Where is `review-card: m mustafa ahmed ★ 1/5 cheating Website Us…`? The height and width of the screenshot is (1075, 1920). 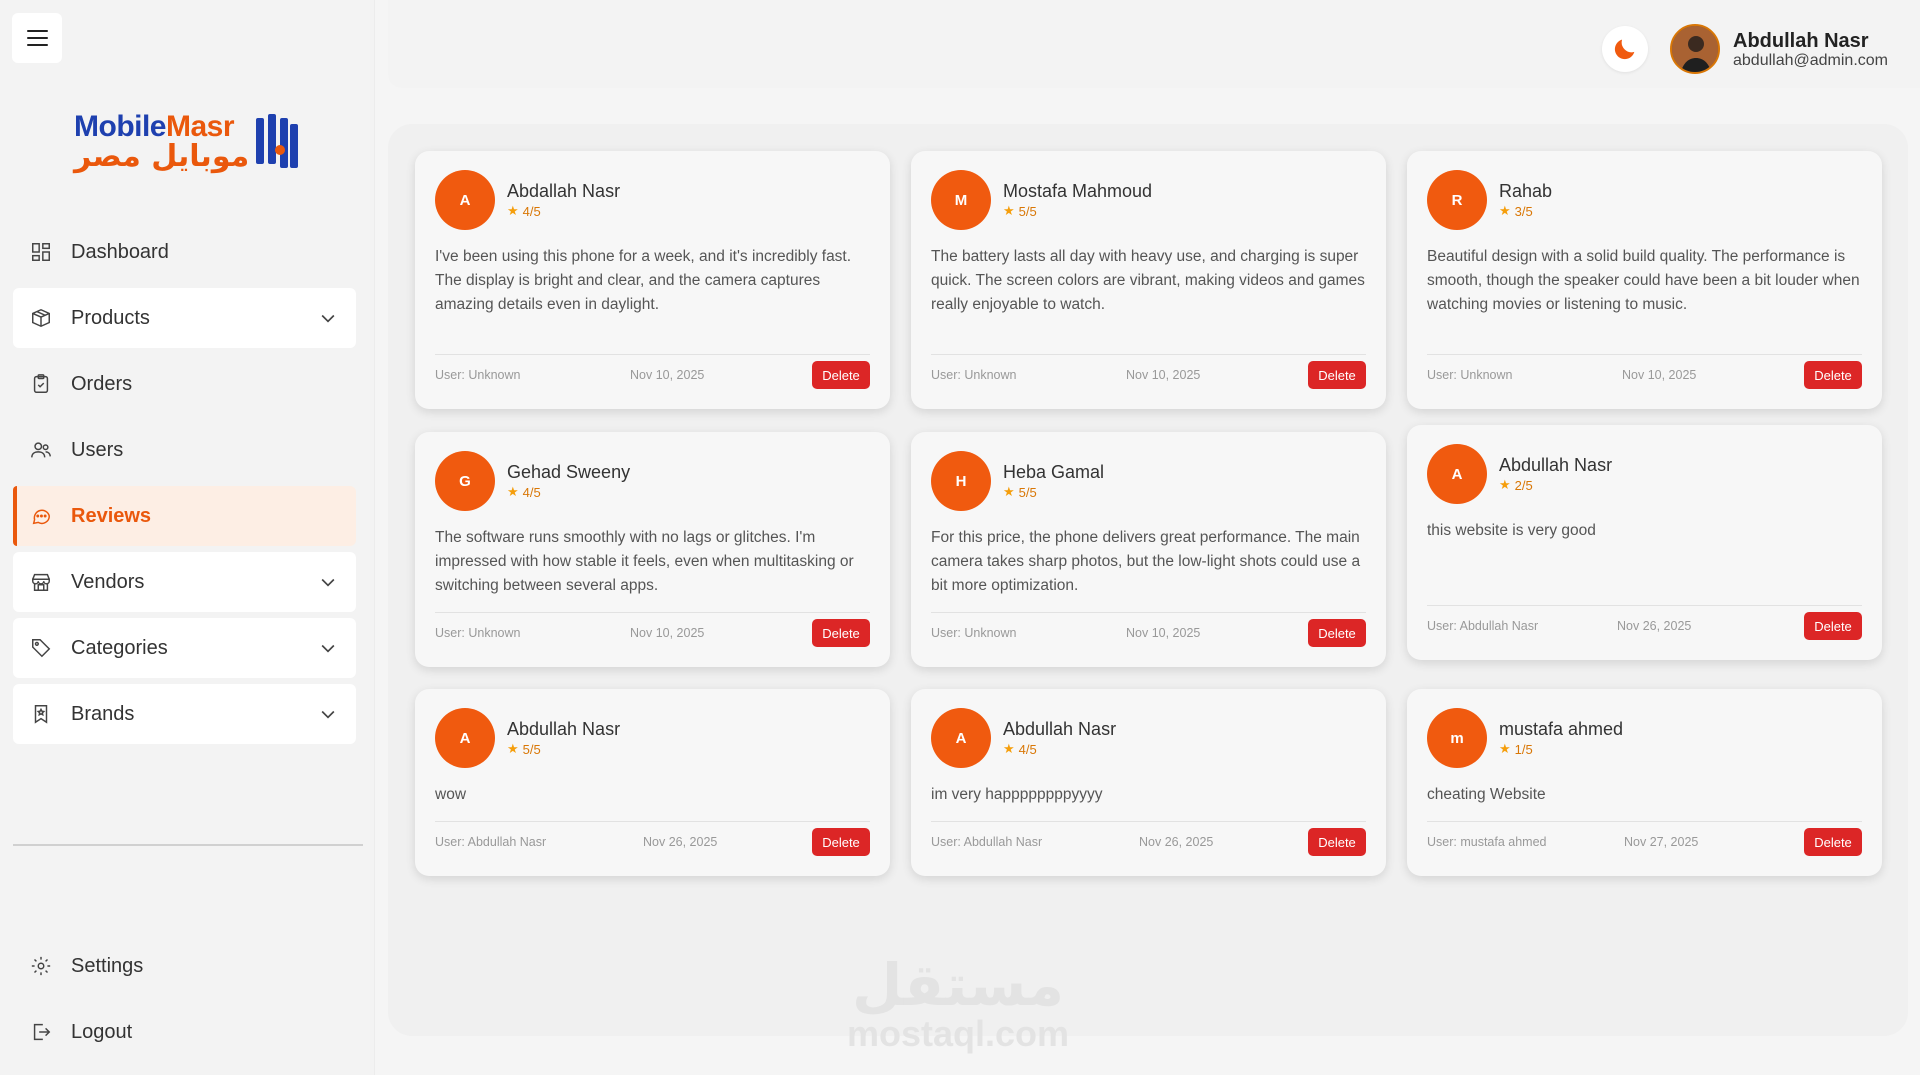
review-card: m mustafa ahmed ★ 1/5 cheating Website Us… is located at coordinates (1644, 782).